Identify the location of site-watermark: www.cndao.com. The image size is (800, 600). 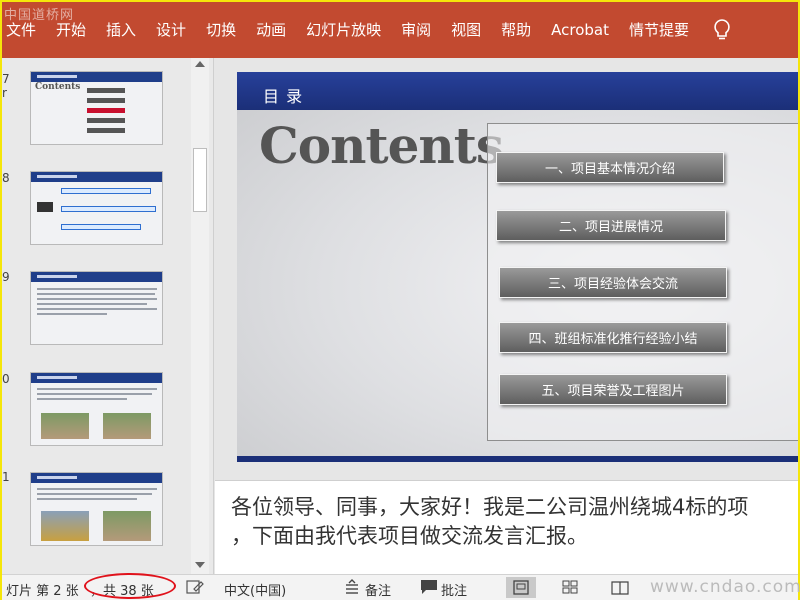
(725, 587).